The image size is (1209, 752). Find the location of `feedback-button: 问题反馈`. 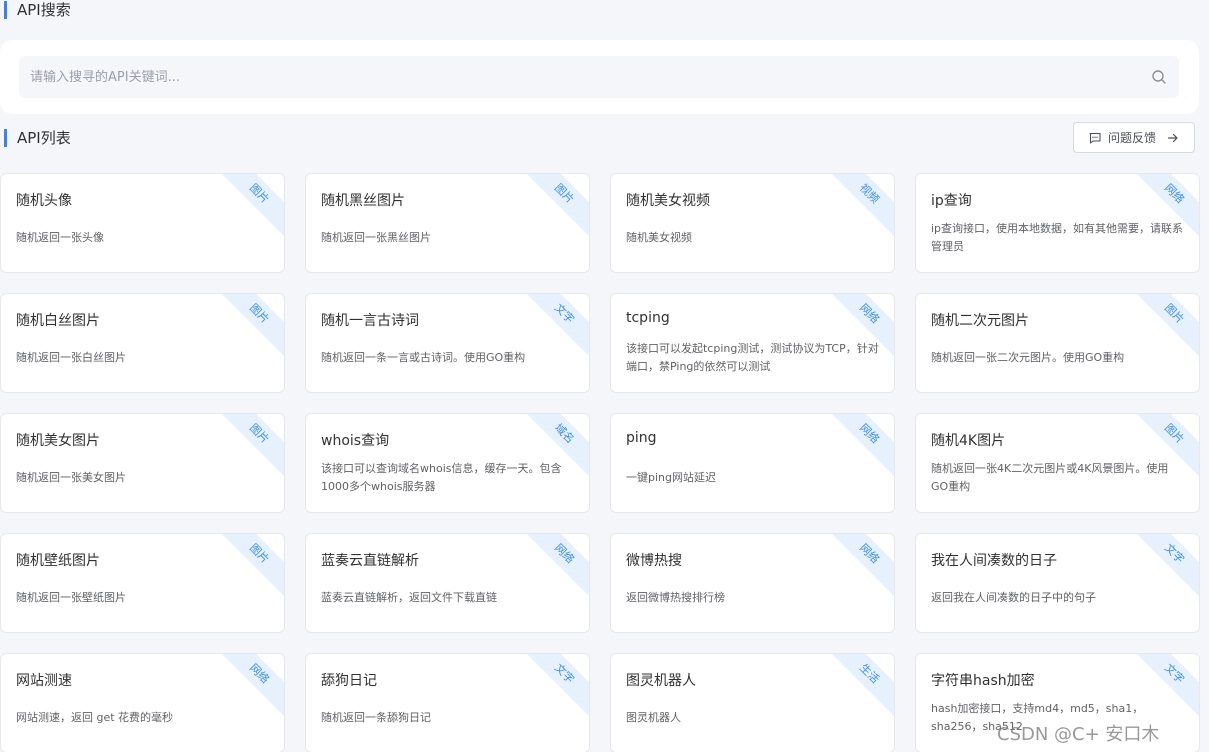

feedback-button: 问题反馈 is located at coordinates (1134, 137).